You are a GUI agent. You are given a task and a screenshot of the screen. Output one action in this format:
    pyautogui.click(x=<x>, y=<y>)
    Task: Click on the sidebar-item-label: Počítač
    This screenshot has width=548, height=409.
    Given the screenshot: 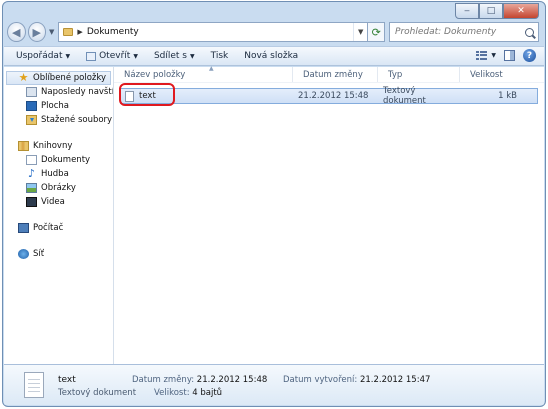 What is the action you would take?
    pyautogui.click(x=48, y=228)
    